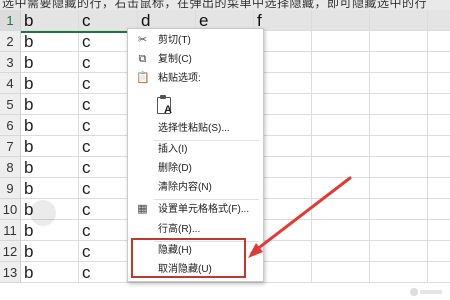 Image resolution: width=450 pixels, height=300 pixels. Describe the element at coordinates (10, 83) in the screenshot. I see `row-header-4: 4` at that location.